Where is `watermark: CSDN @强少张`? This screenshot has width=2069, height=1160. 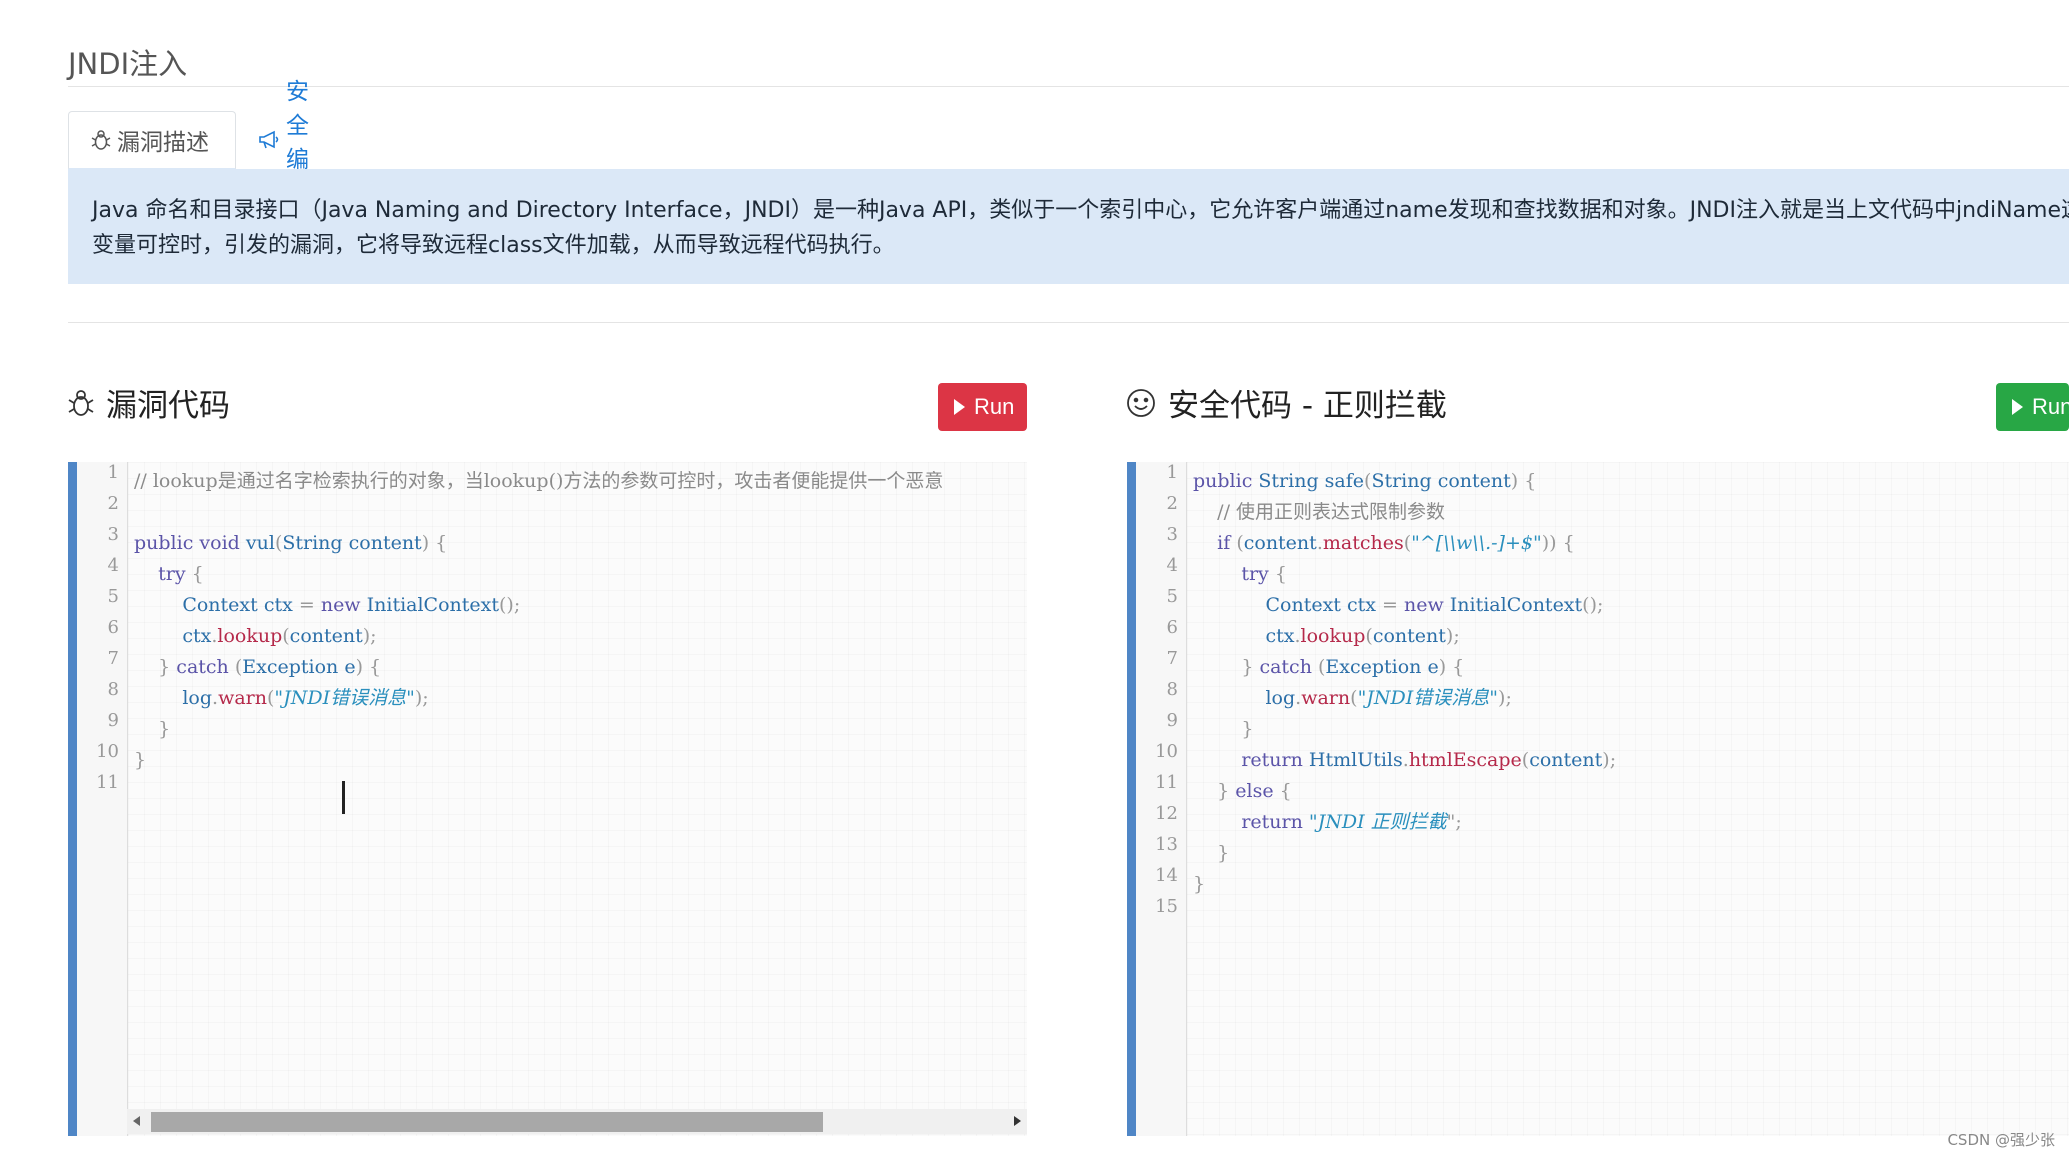
watermark: CSDN @强少张 is located at coordinates (2001, 1140).